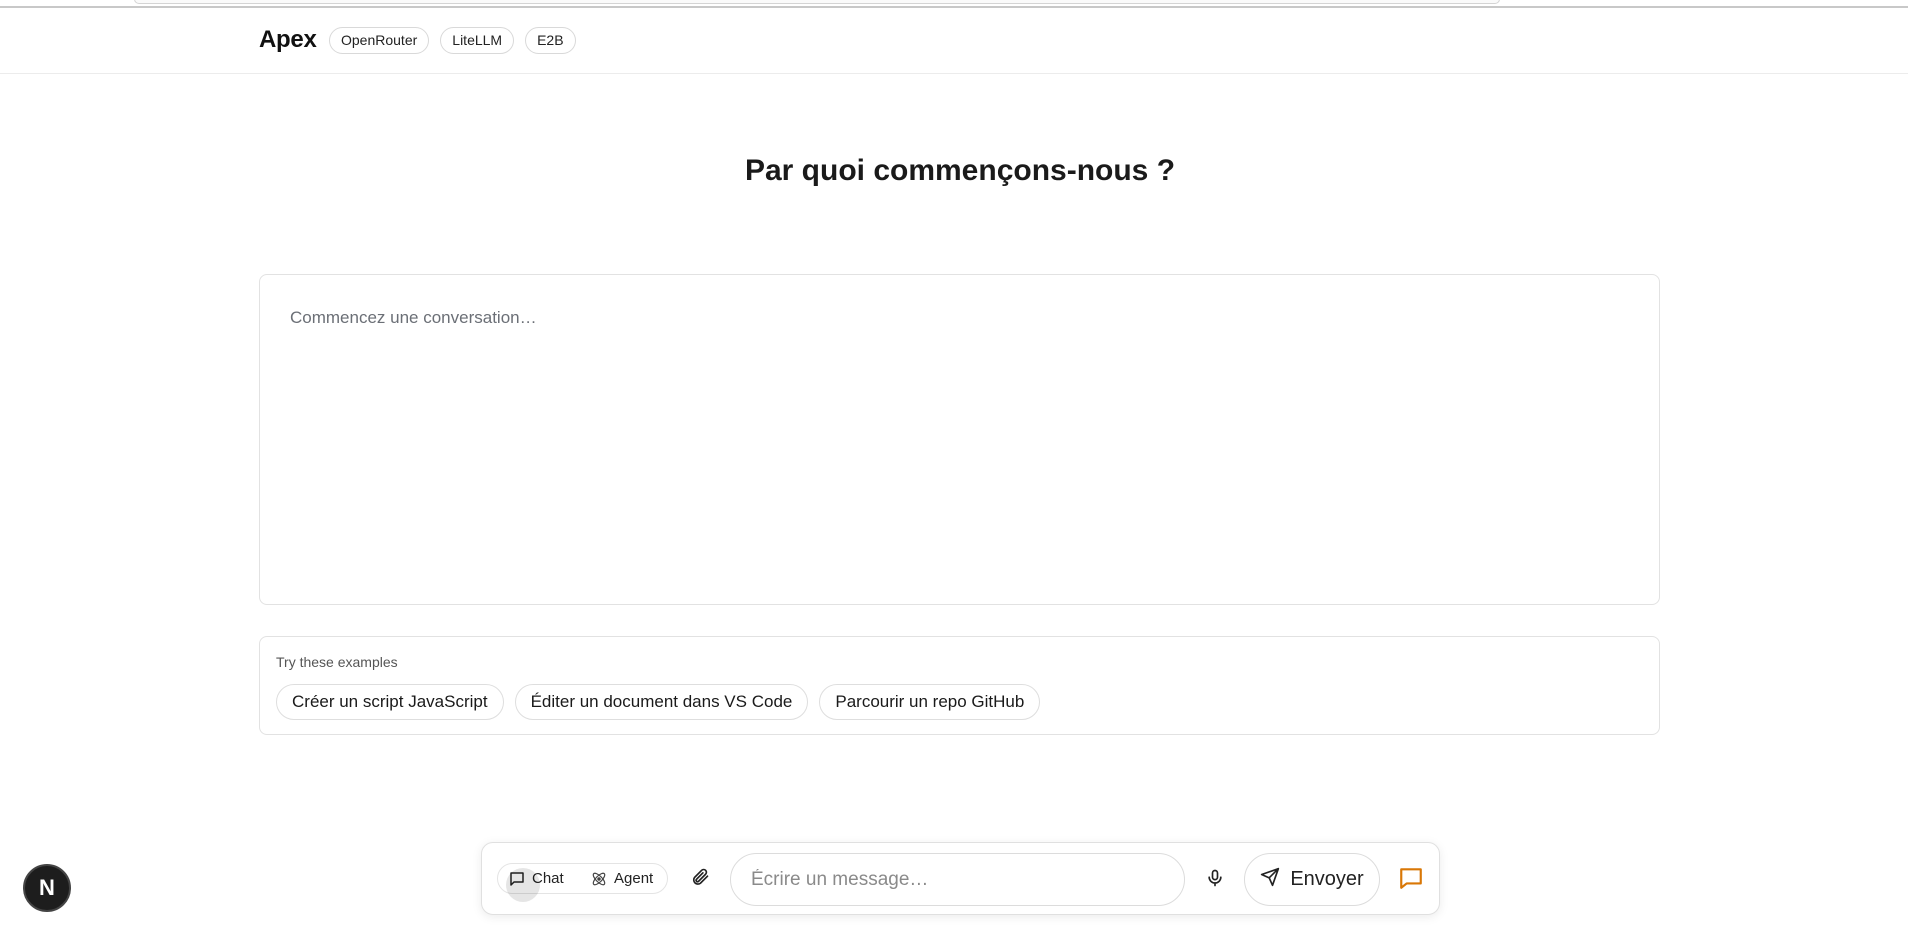 The image size is (1908, 928). I want to click on focus-indicator, so click(523, 885).